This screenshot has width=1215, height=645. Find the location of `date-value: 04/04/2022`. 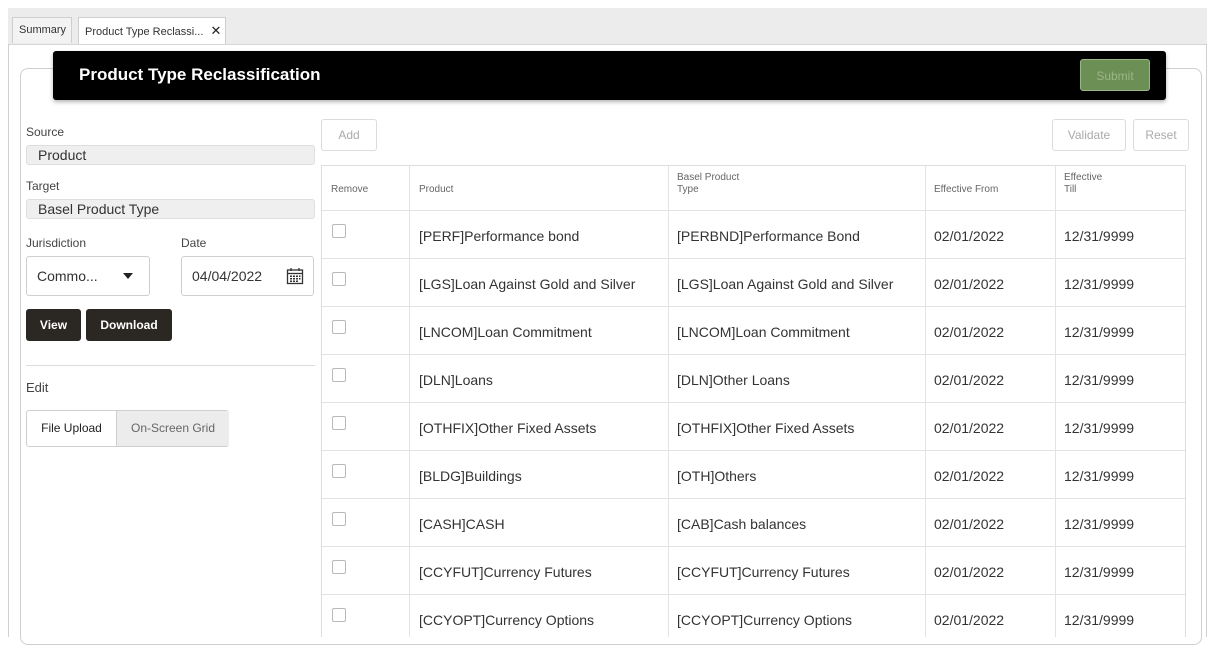

date-value: 04/04/2022 is located at coordinates (227, 276).